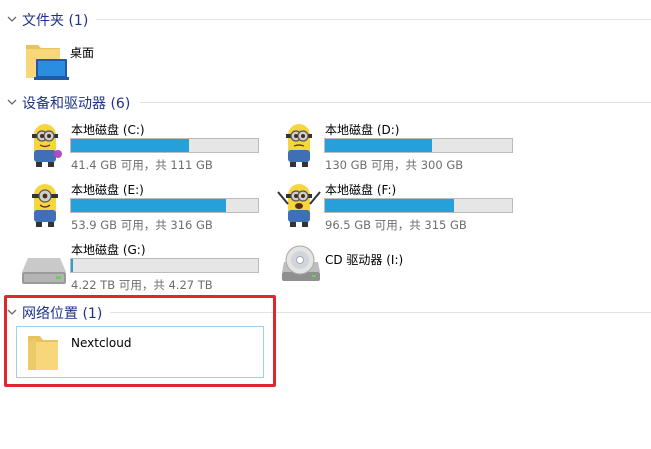 This screenshot has height=449, width=651. Describe the element at coordinates (145, 60) in the screenshot. I see `folder-item-desktop: 桌面` at that location.